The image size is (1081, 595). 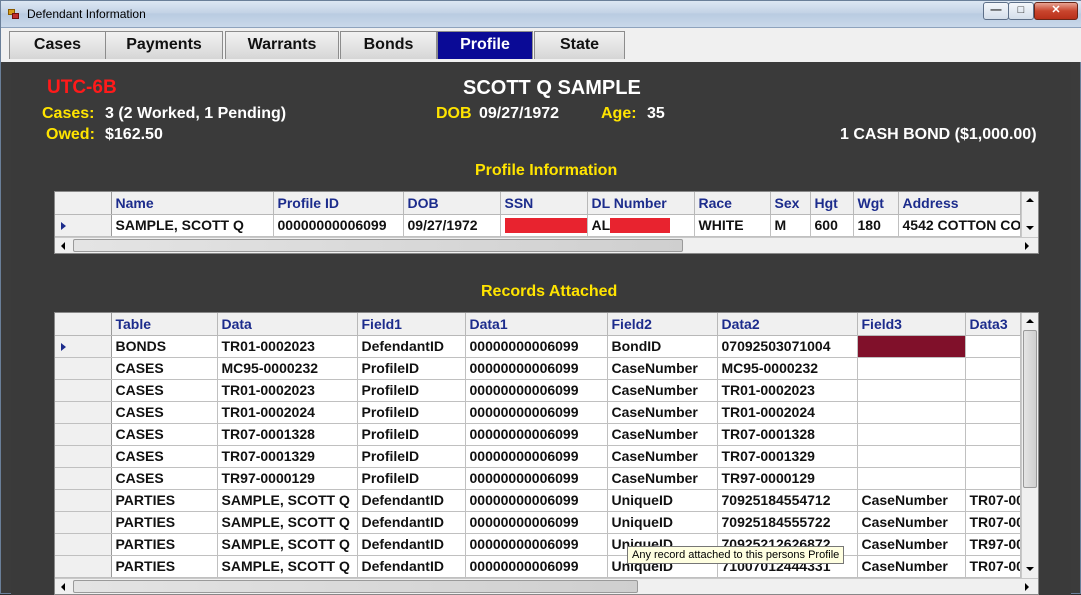 What do you see at coordinates (287, 346) in the screenshot?
I see `cell-data: TR01-0002023` at bounding box center [287, 346].